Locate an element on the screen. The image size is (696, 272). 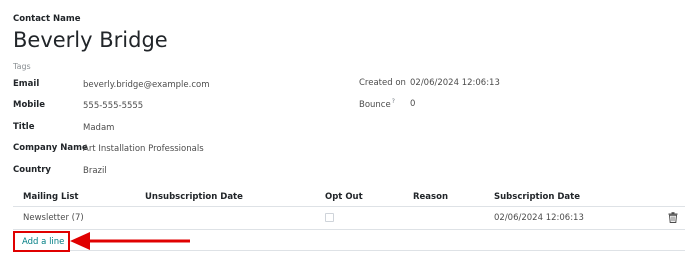
trash-icon is located at coordinates (673, 217).